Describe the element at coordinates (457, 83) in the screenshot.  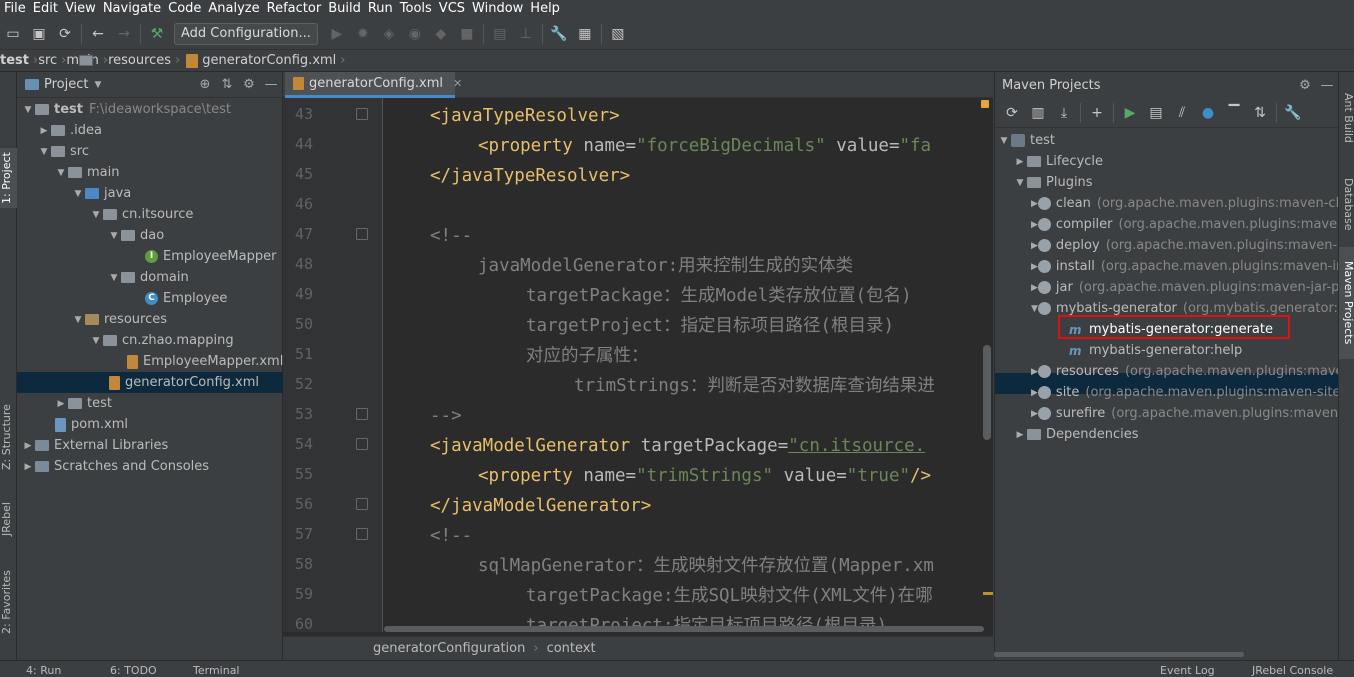
I see `close-icon: ✕` at that location.